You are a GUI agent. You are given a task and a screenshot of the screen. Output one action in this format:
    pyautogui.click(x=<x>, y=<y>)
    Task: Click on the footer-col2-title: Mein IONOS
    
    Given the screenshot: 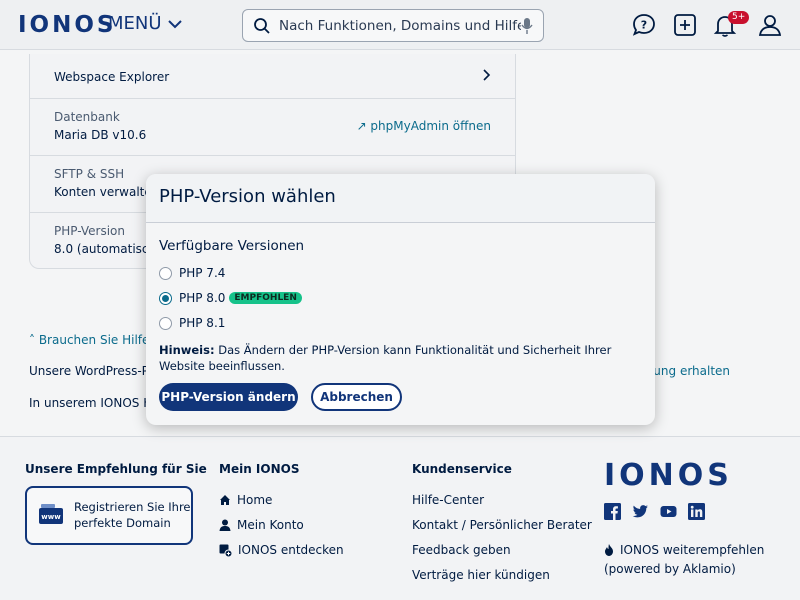 What is the action you would take?
    pyautogui.click(x=259, y=469)
    